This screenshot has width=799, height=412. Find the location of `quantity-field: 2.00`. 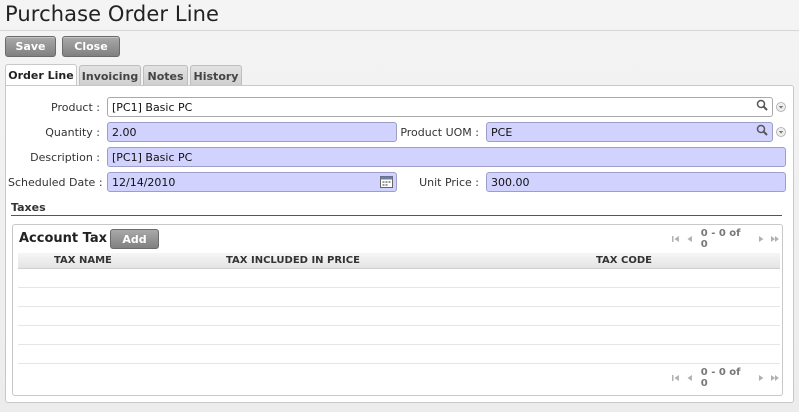

quantity-field: 2.00 is located at coordinates (252, 132).